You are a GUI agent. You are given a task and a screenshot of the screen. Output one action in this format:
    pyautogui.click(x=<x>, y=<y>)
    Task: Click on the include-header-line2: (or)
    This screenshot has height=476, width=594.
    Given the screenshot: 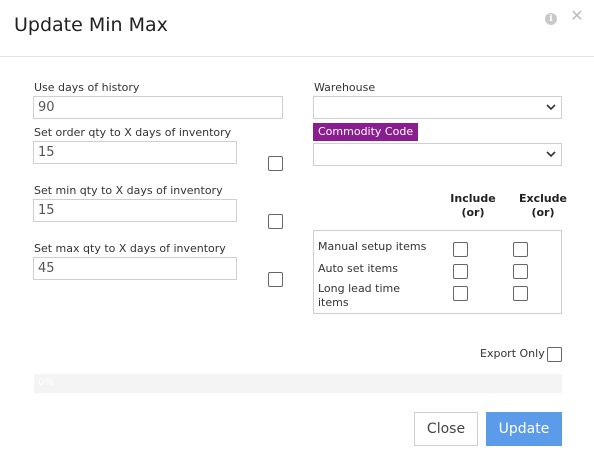 What is the action you would take?
    pyautogui.click(x=473, y=212)
    